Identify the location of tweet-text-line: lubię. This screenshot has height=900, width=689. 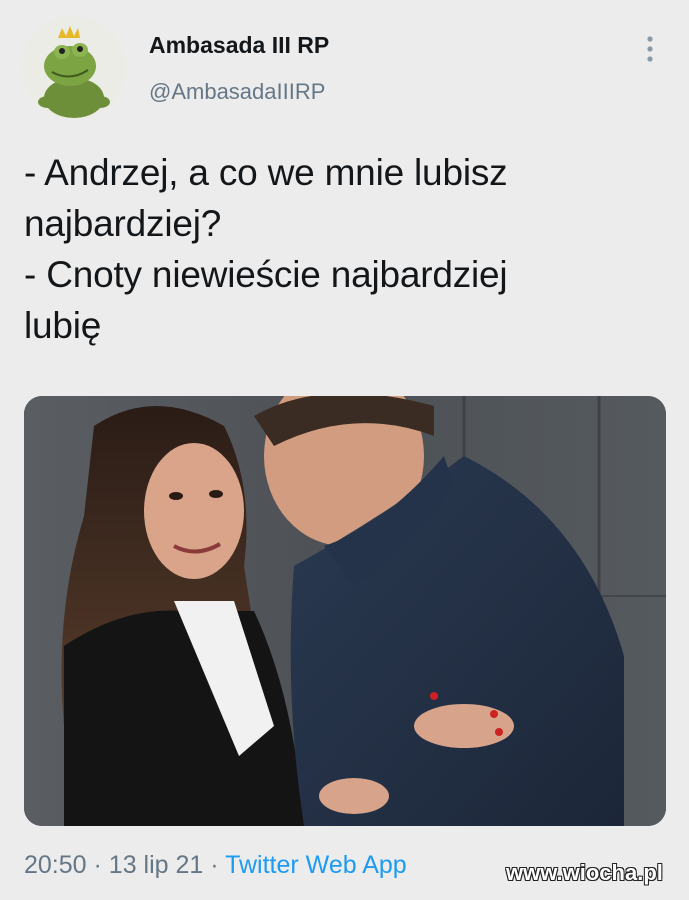
(63, 325).